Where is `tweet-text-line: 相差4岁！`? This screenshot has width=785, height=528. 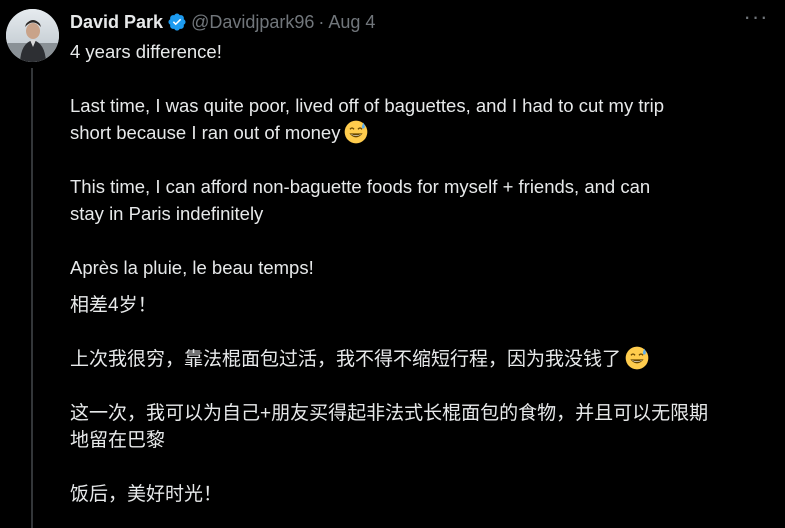 tweet-text-line: 相差4岁！ is located at coordinates (113, 305).